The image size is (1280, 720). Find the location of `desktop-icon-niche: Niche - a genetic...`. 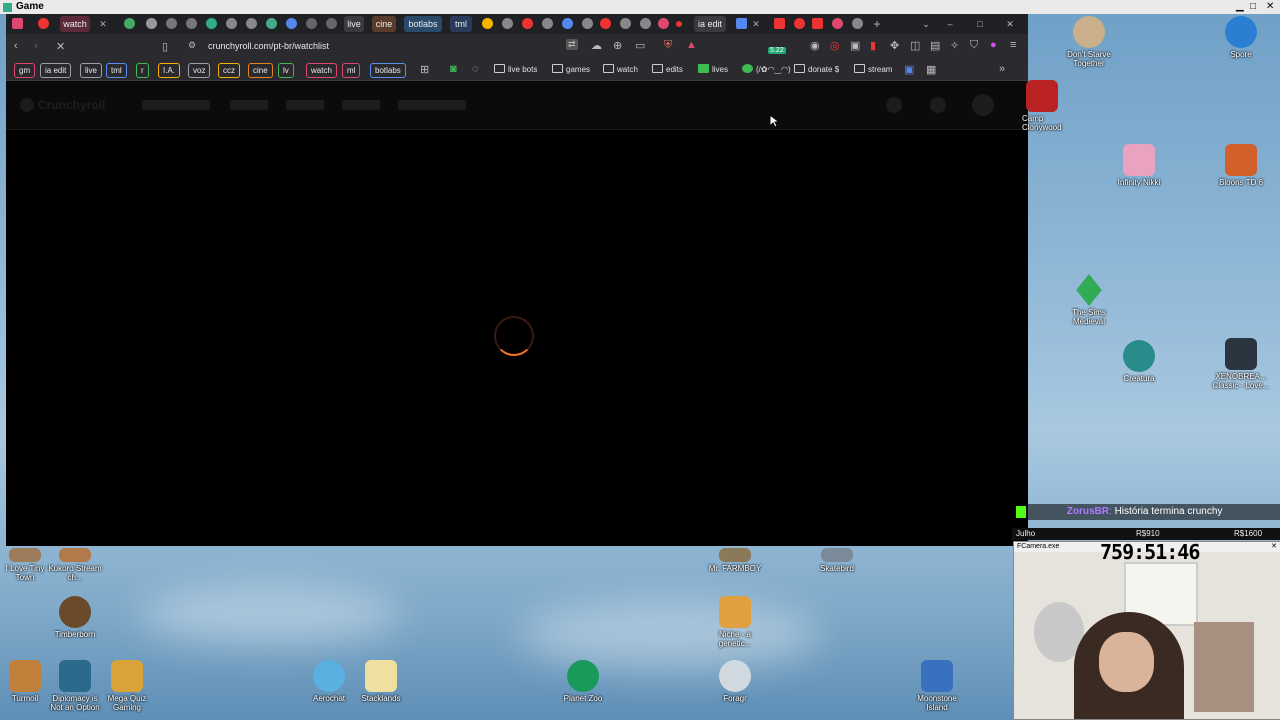

desktop-icon-niche: Niche - a genetic... is located at coordinates (735, 622).